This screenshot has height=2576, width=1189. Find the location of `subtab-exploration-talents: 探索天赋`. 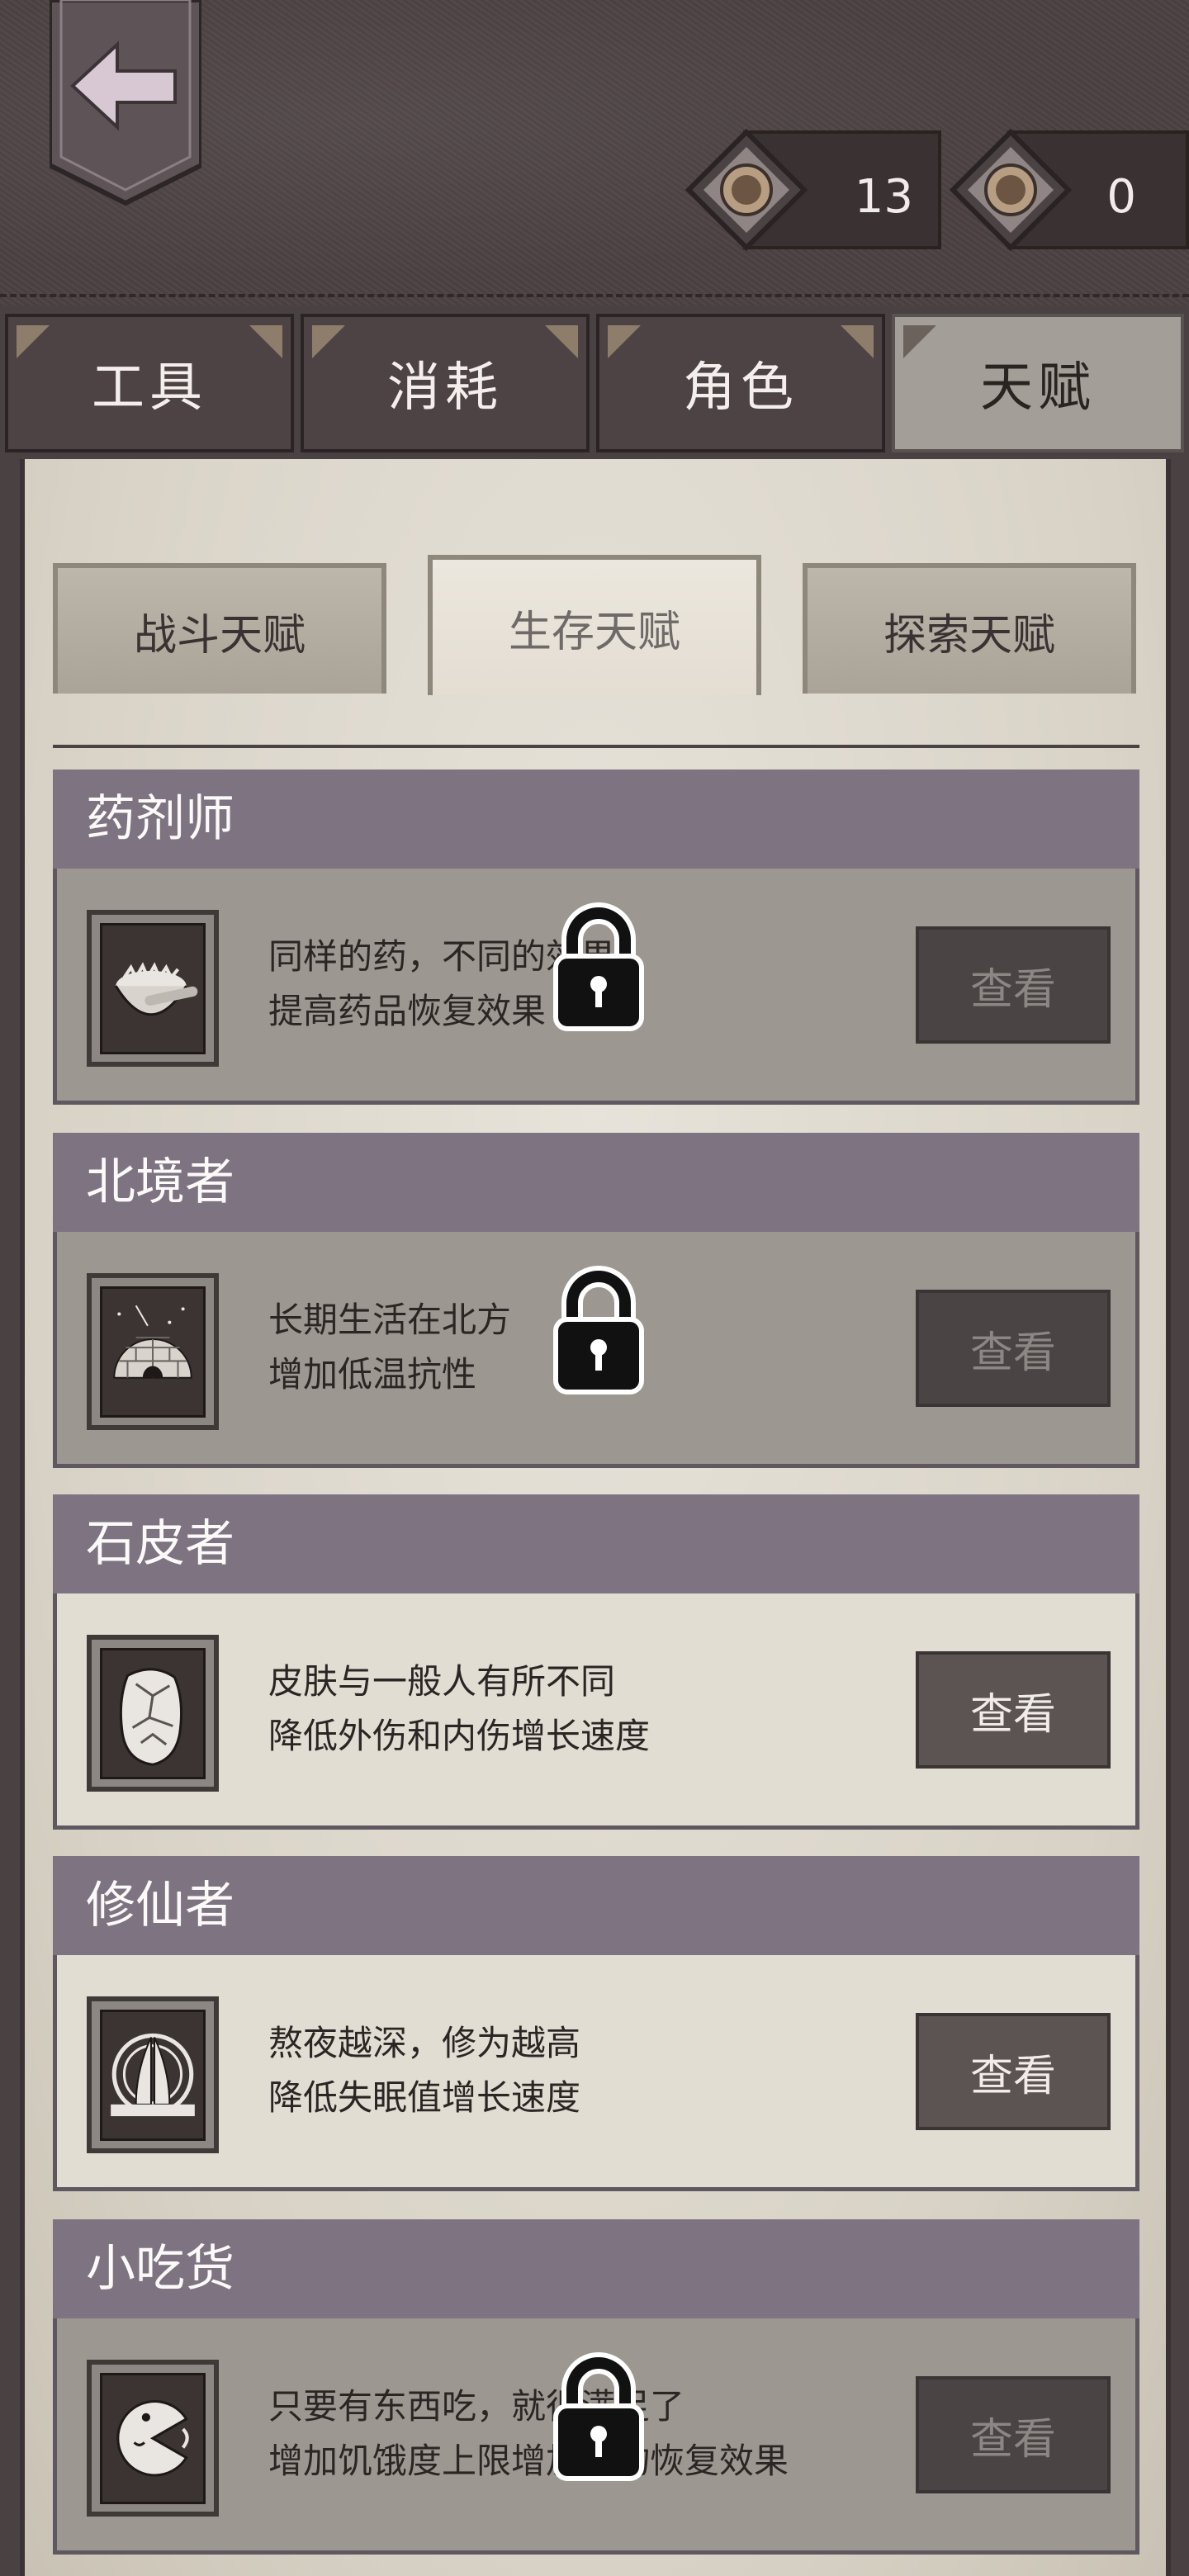

subtab-exploration-talents: 探索天赋 is located at coordinates (969, 628).